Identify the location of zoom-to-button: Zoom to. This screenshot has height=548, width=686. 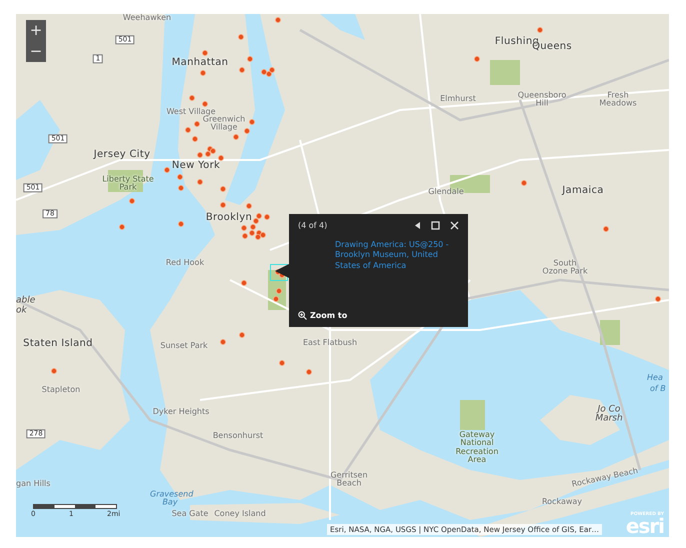
(323, 315).